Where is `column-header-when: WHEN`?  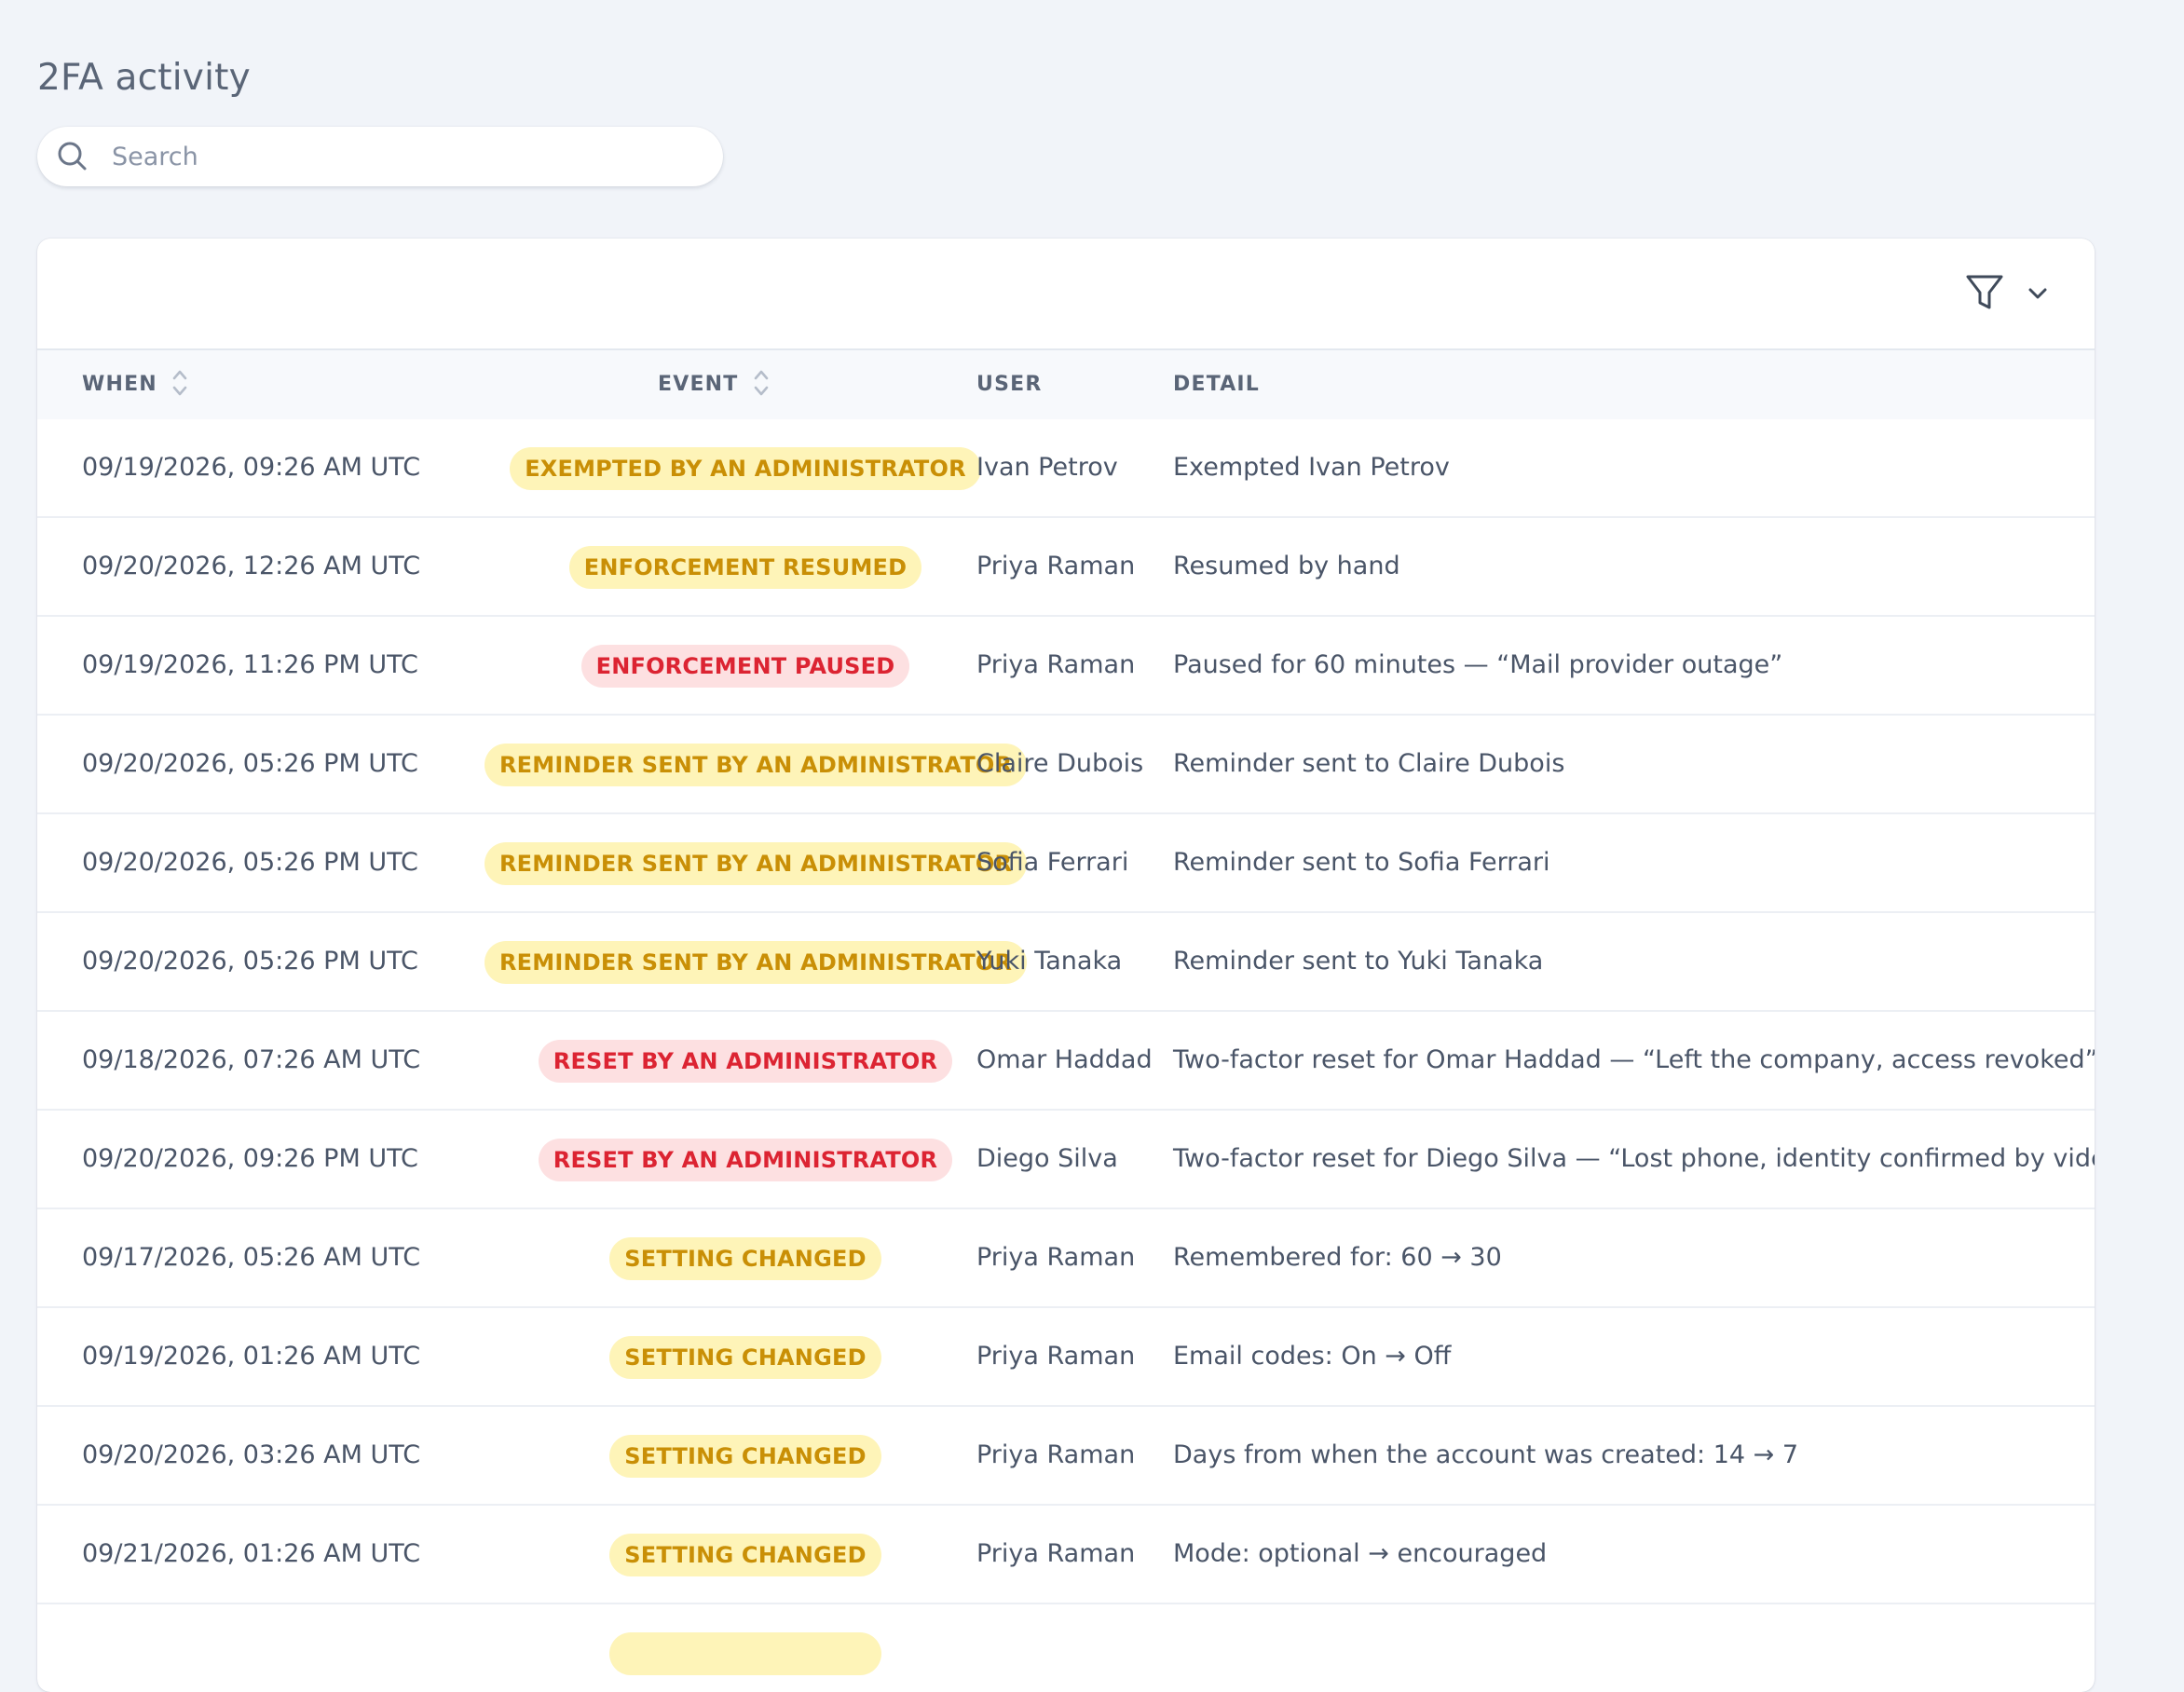
column-header-when: WHEN is located at coordinates (135, 385).